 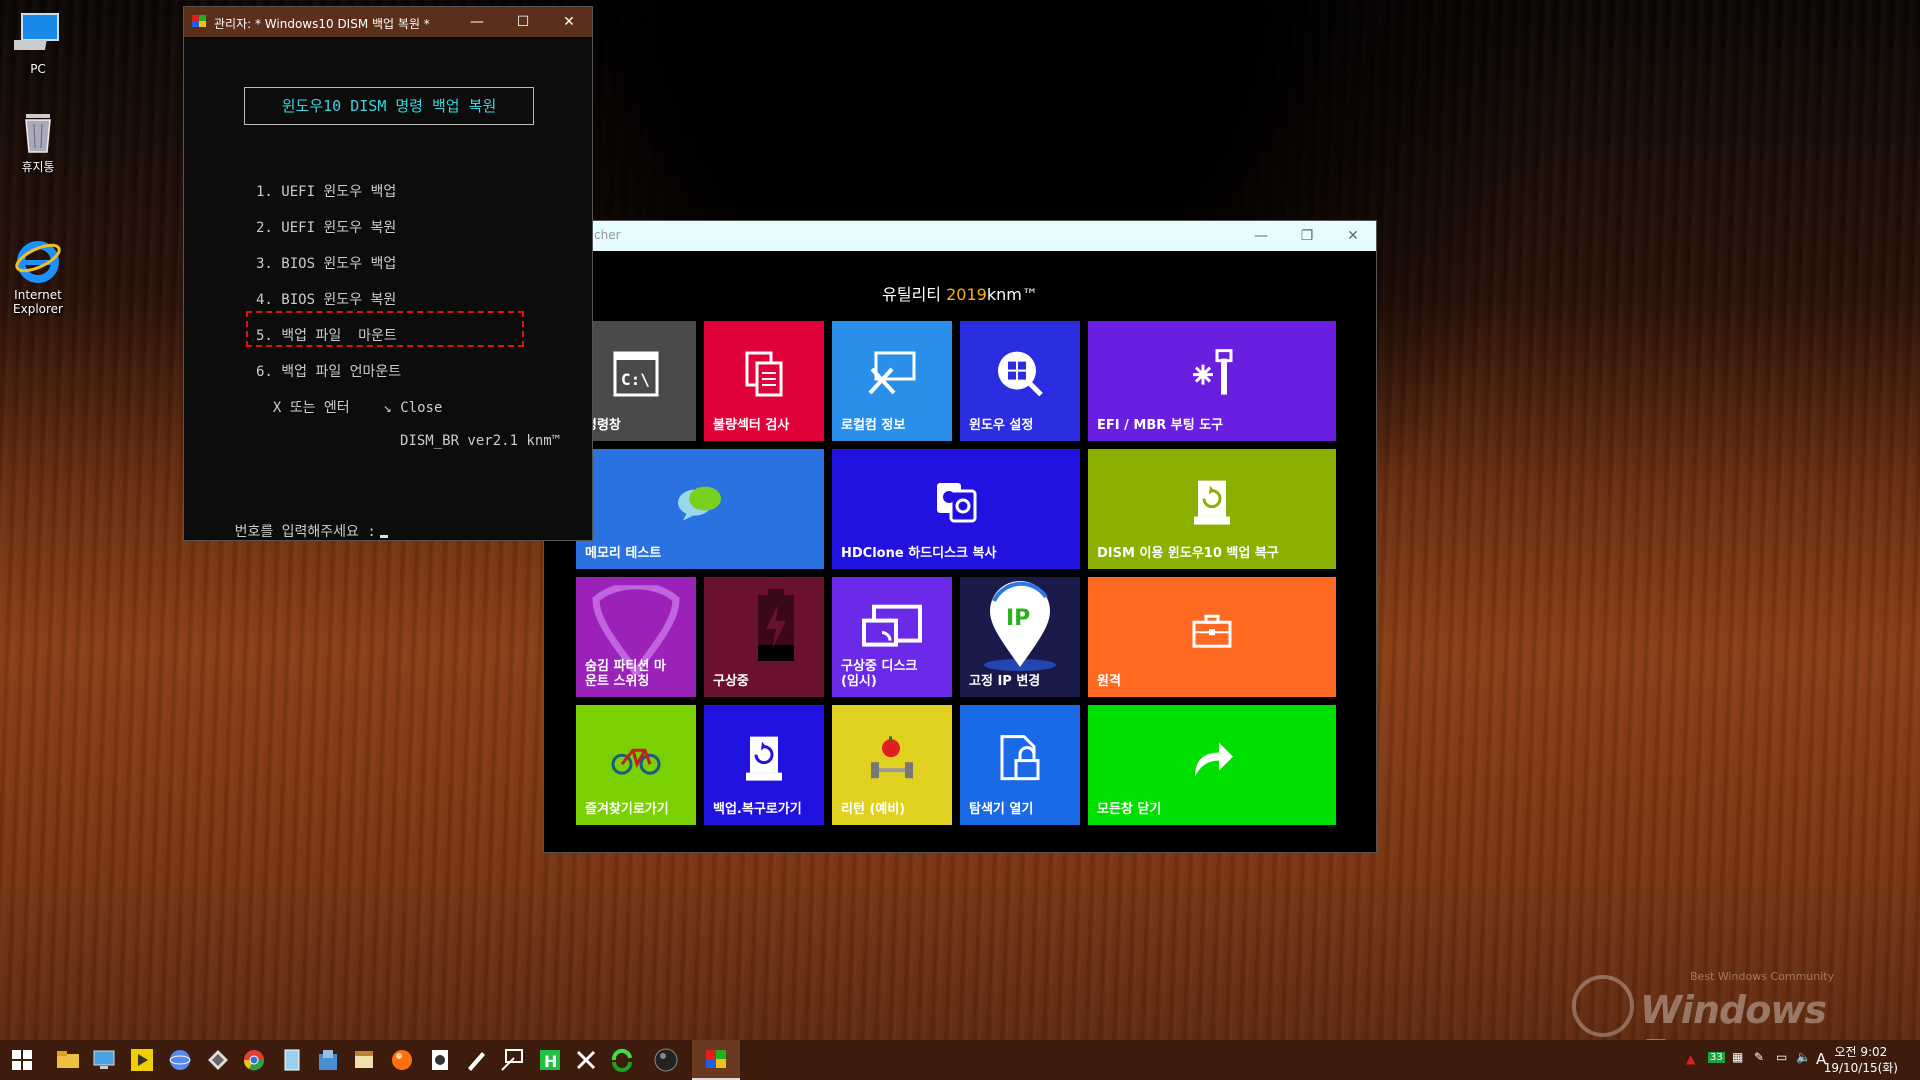 I want to click on menu-item-5: 5. 백업 파일 마운트, so click(x=326, y=336).